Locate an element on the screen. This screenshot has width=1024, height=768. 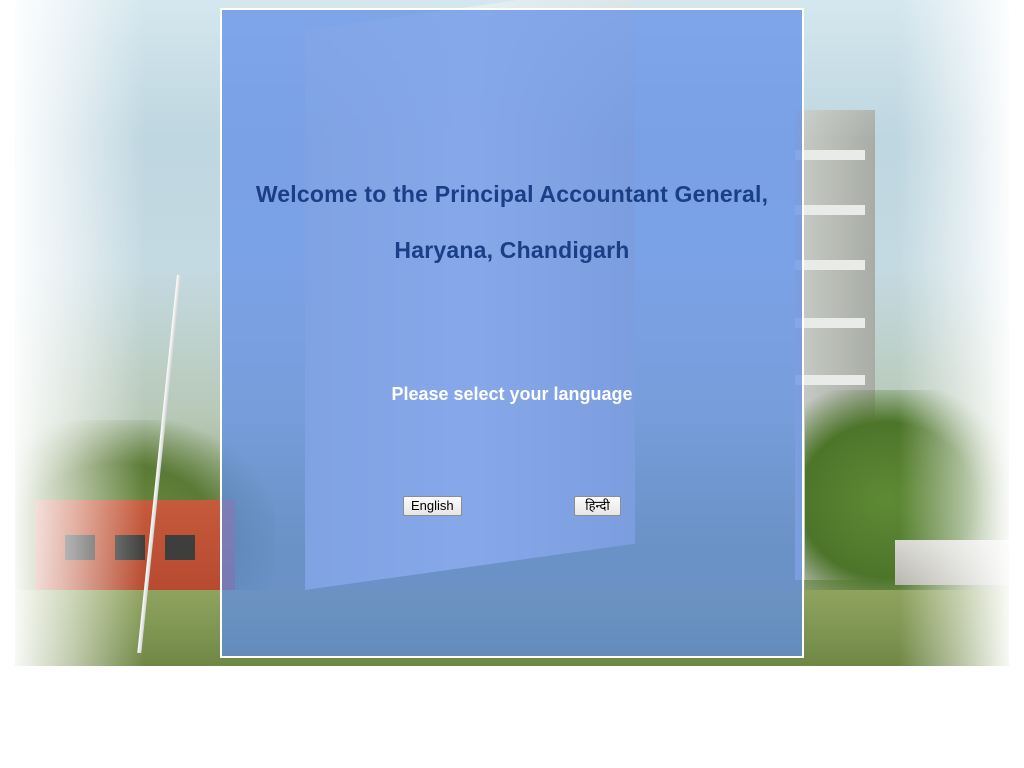
hindi-button: हिन्दी is located at coordinates (597, 506).